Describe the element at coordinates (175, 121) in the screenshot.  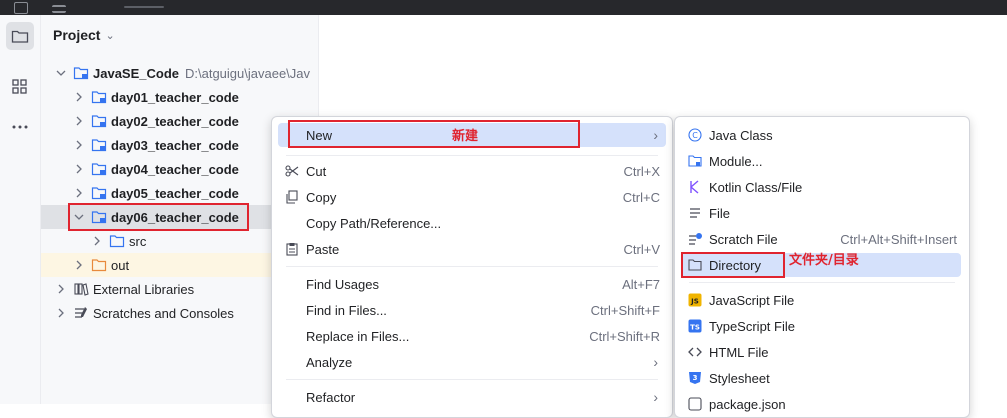
I see `tree-item-label: day02_teacher_code` at that location.